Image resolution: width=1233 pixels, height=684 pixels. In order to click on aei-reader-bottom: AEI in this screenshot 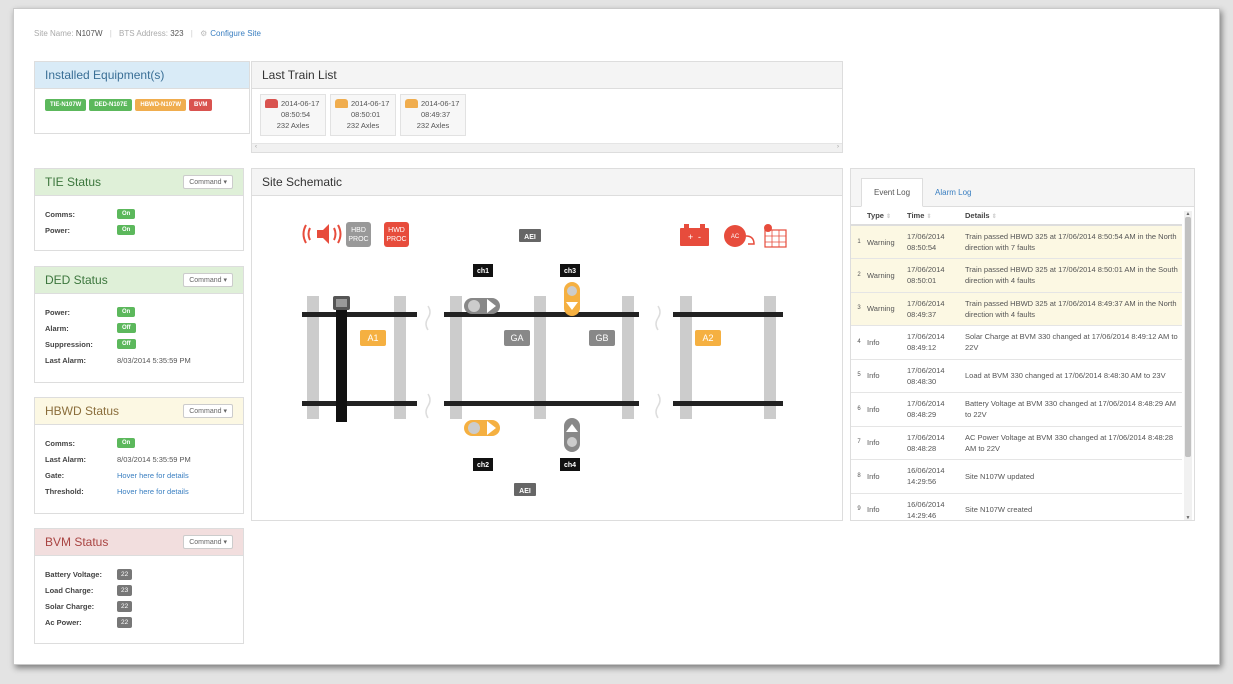, I will do `click(525, 489)`.